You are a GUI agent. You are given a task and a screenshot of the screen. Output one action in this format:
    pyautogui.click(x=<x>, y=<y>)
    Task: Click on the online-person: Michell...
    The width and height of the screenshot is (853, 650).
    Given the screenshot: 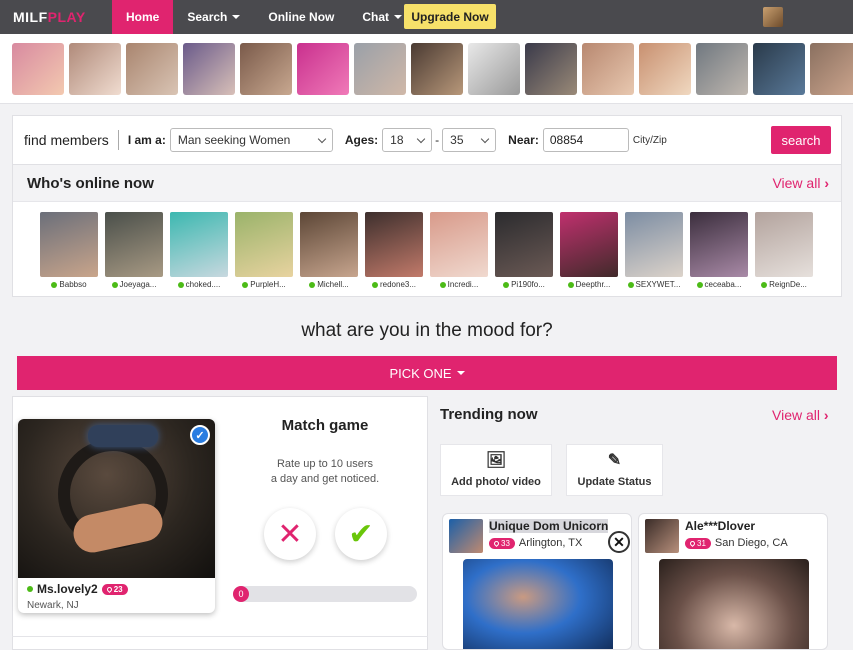 What is the action you would take?
    pyautogui.click(x=329, y=250)
    